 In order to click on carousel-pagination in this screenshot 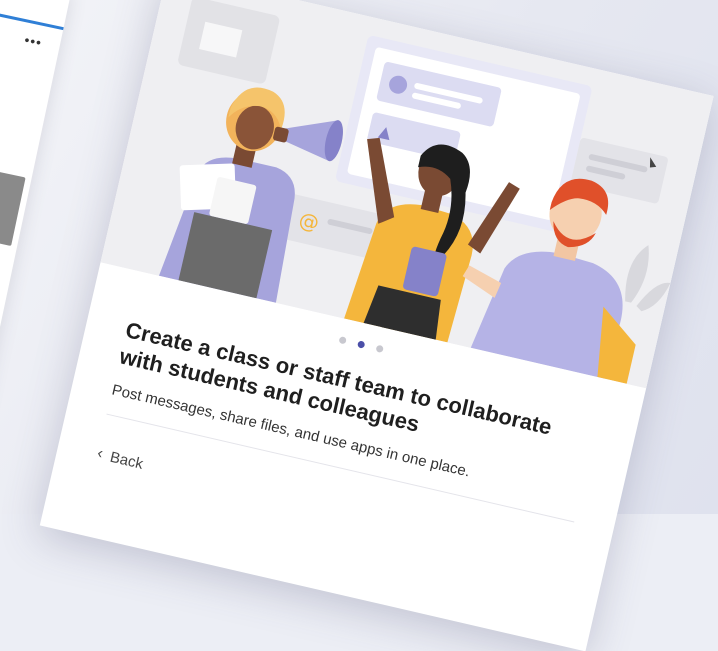, I will do `click(361, 345)`.